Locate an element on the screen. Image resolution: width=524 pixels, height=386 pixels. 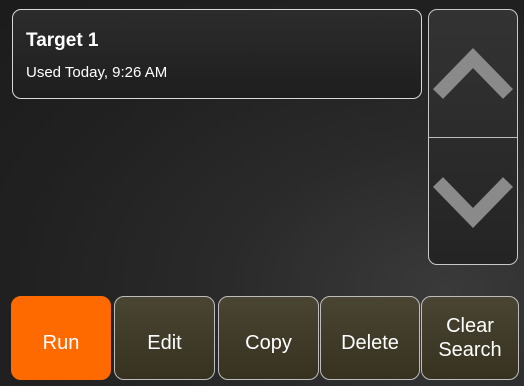
copy-button: Copy is located at coordinates (268, 338).